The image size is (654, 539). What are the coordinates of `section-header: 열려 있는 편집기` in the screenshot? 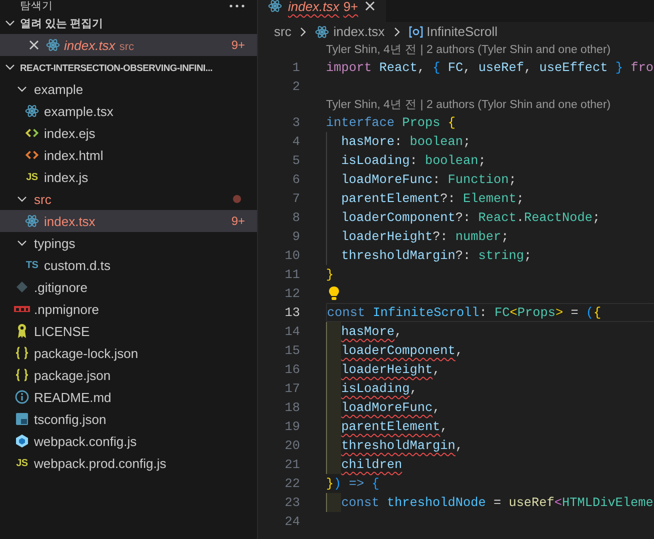 It's located at (128, 23).